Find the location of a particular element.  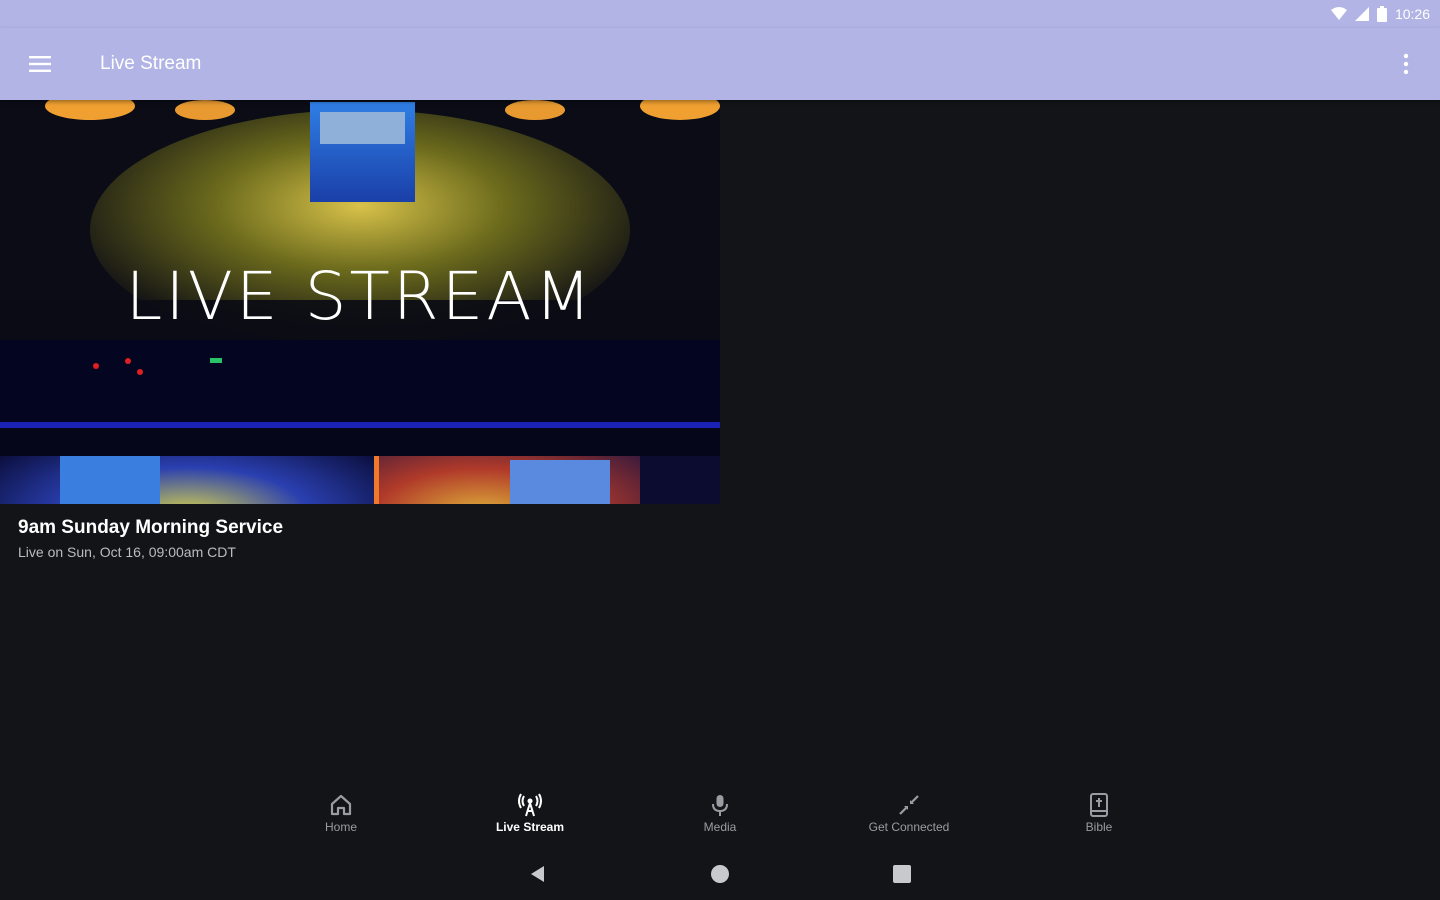

microphone-icon is located at coordinates (720, 805).